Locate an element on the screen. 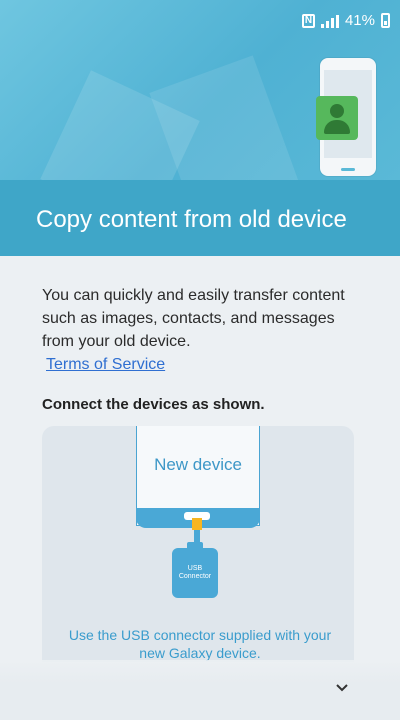 Image resolution: width=400 pixels, height=720 pixels. usb-connector-icon: USB Connector is located at coordinates (195, 573).